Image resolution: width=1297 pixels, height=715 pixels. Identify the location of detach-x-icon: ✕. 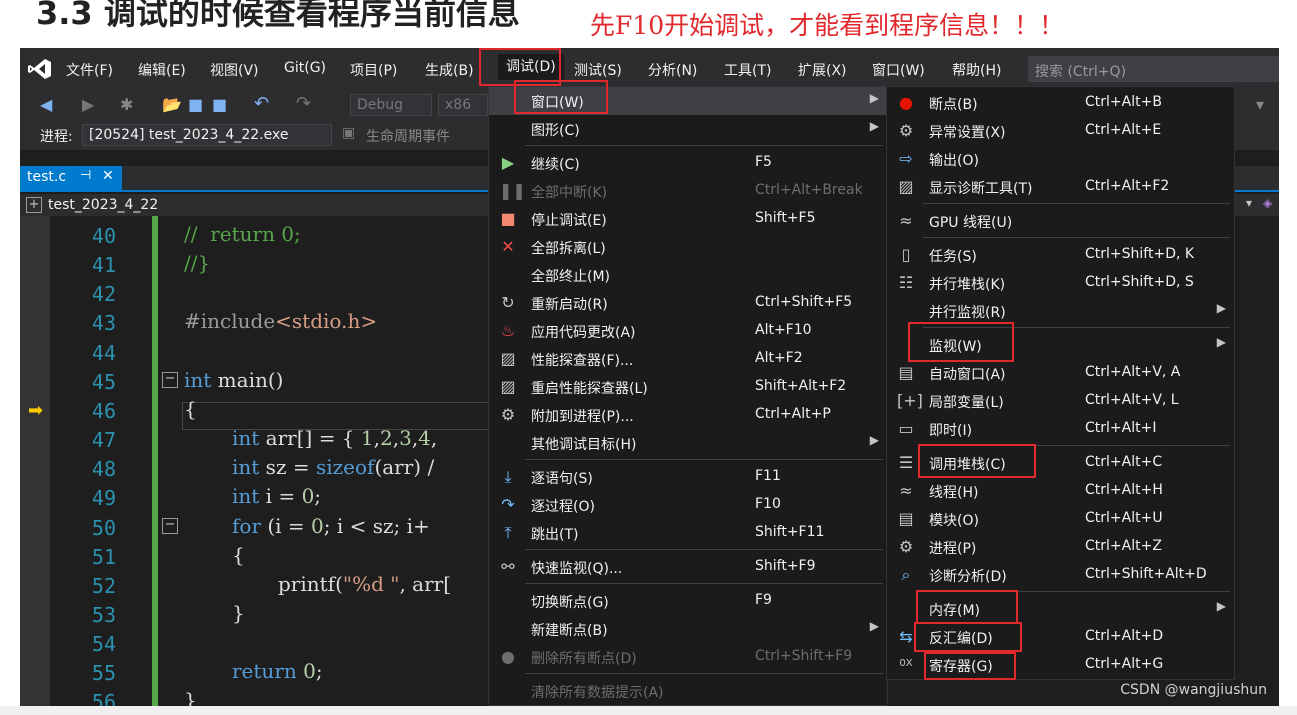
(508, 246).